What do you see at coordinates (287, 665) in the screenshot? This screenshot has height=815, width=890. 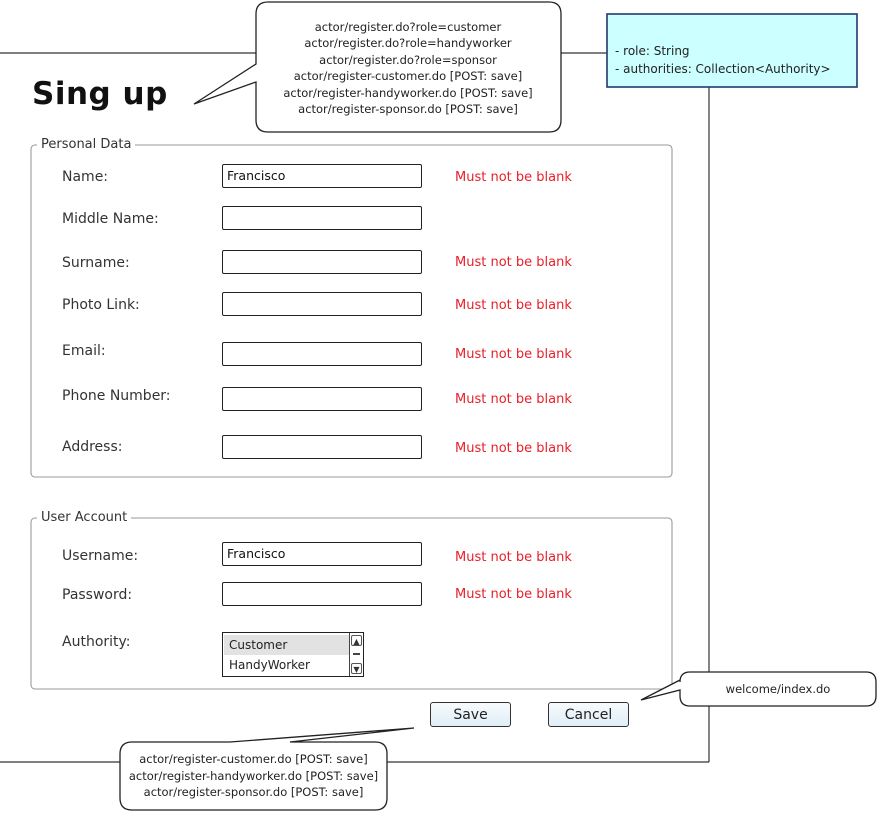 I see `authority-option-handyworker: HandyWorker` at bounding box center [287, 665].